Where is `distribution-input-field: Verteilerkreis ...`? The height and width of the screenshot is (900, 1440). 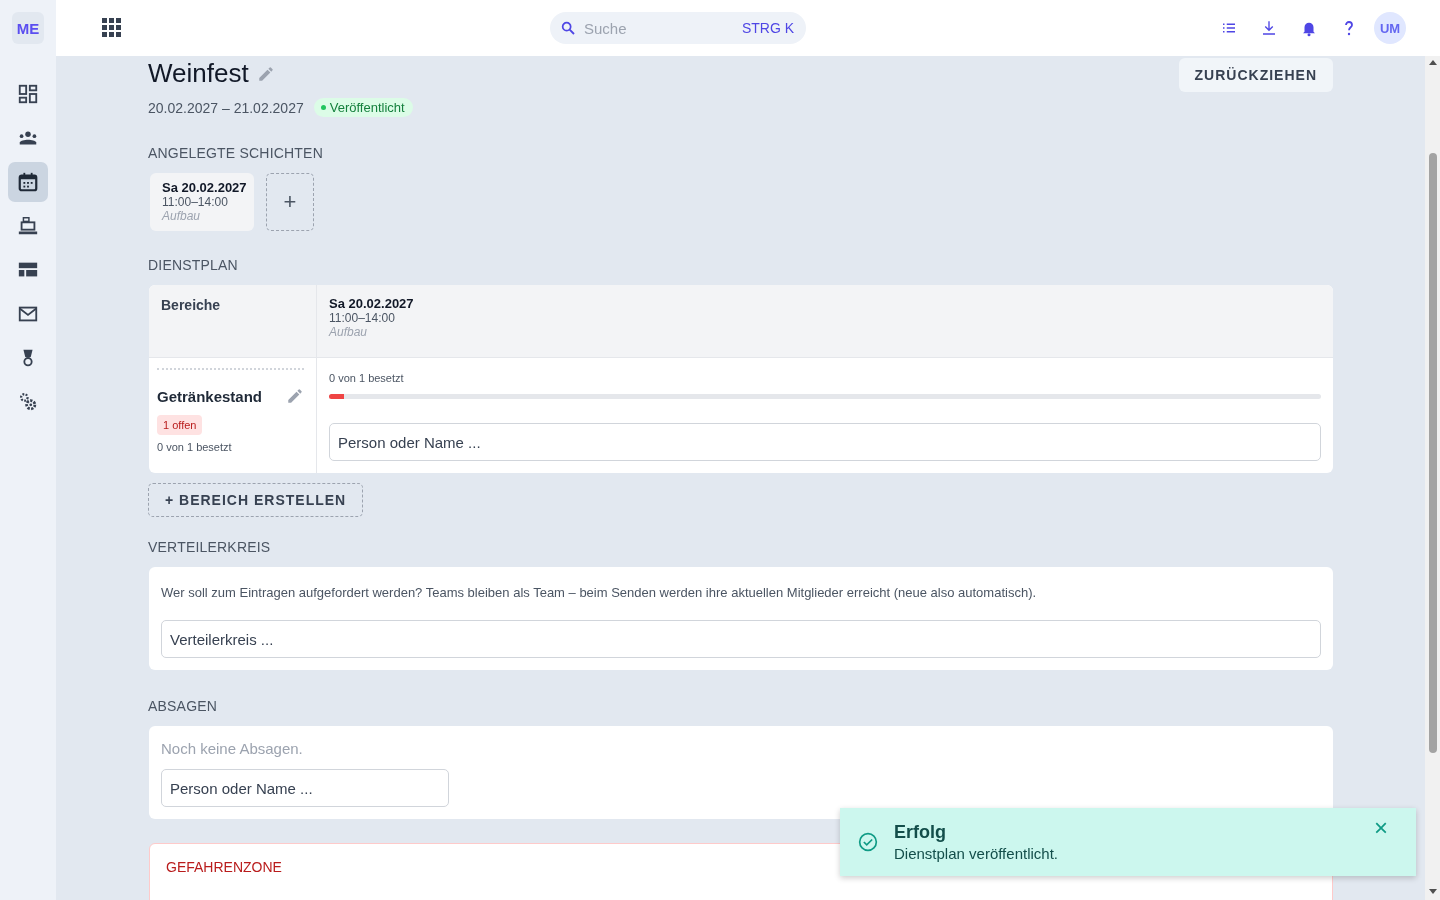
distribution-input-field: Verteilerkreis ... is located at coordinates (741, 639).